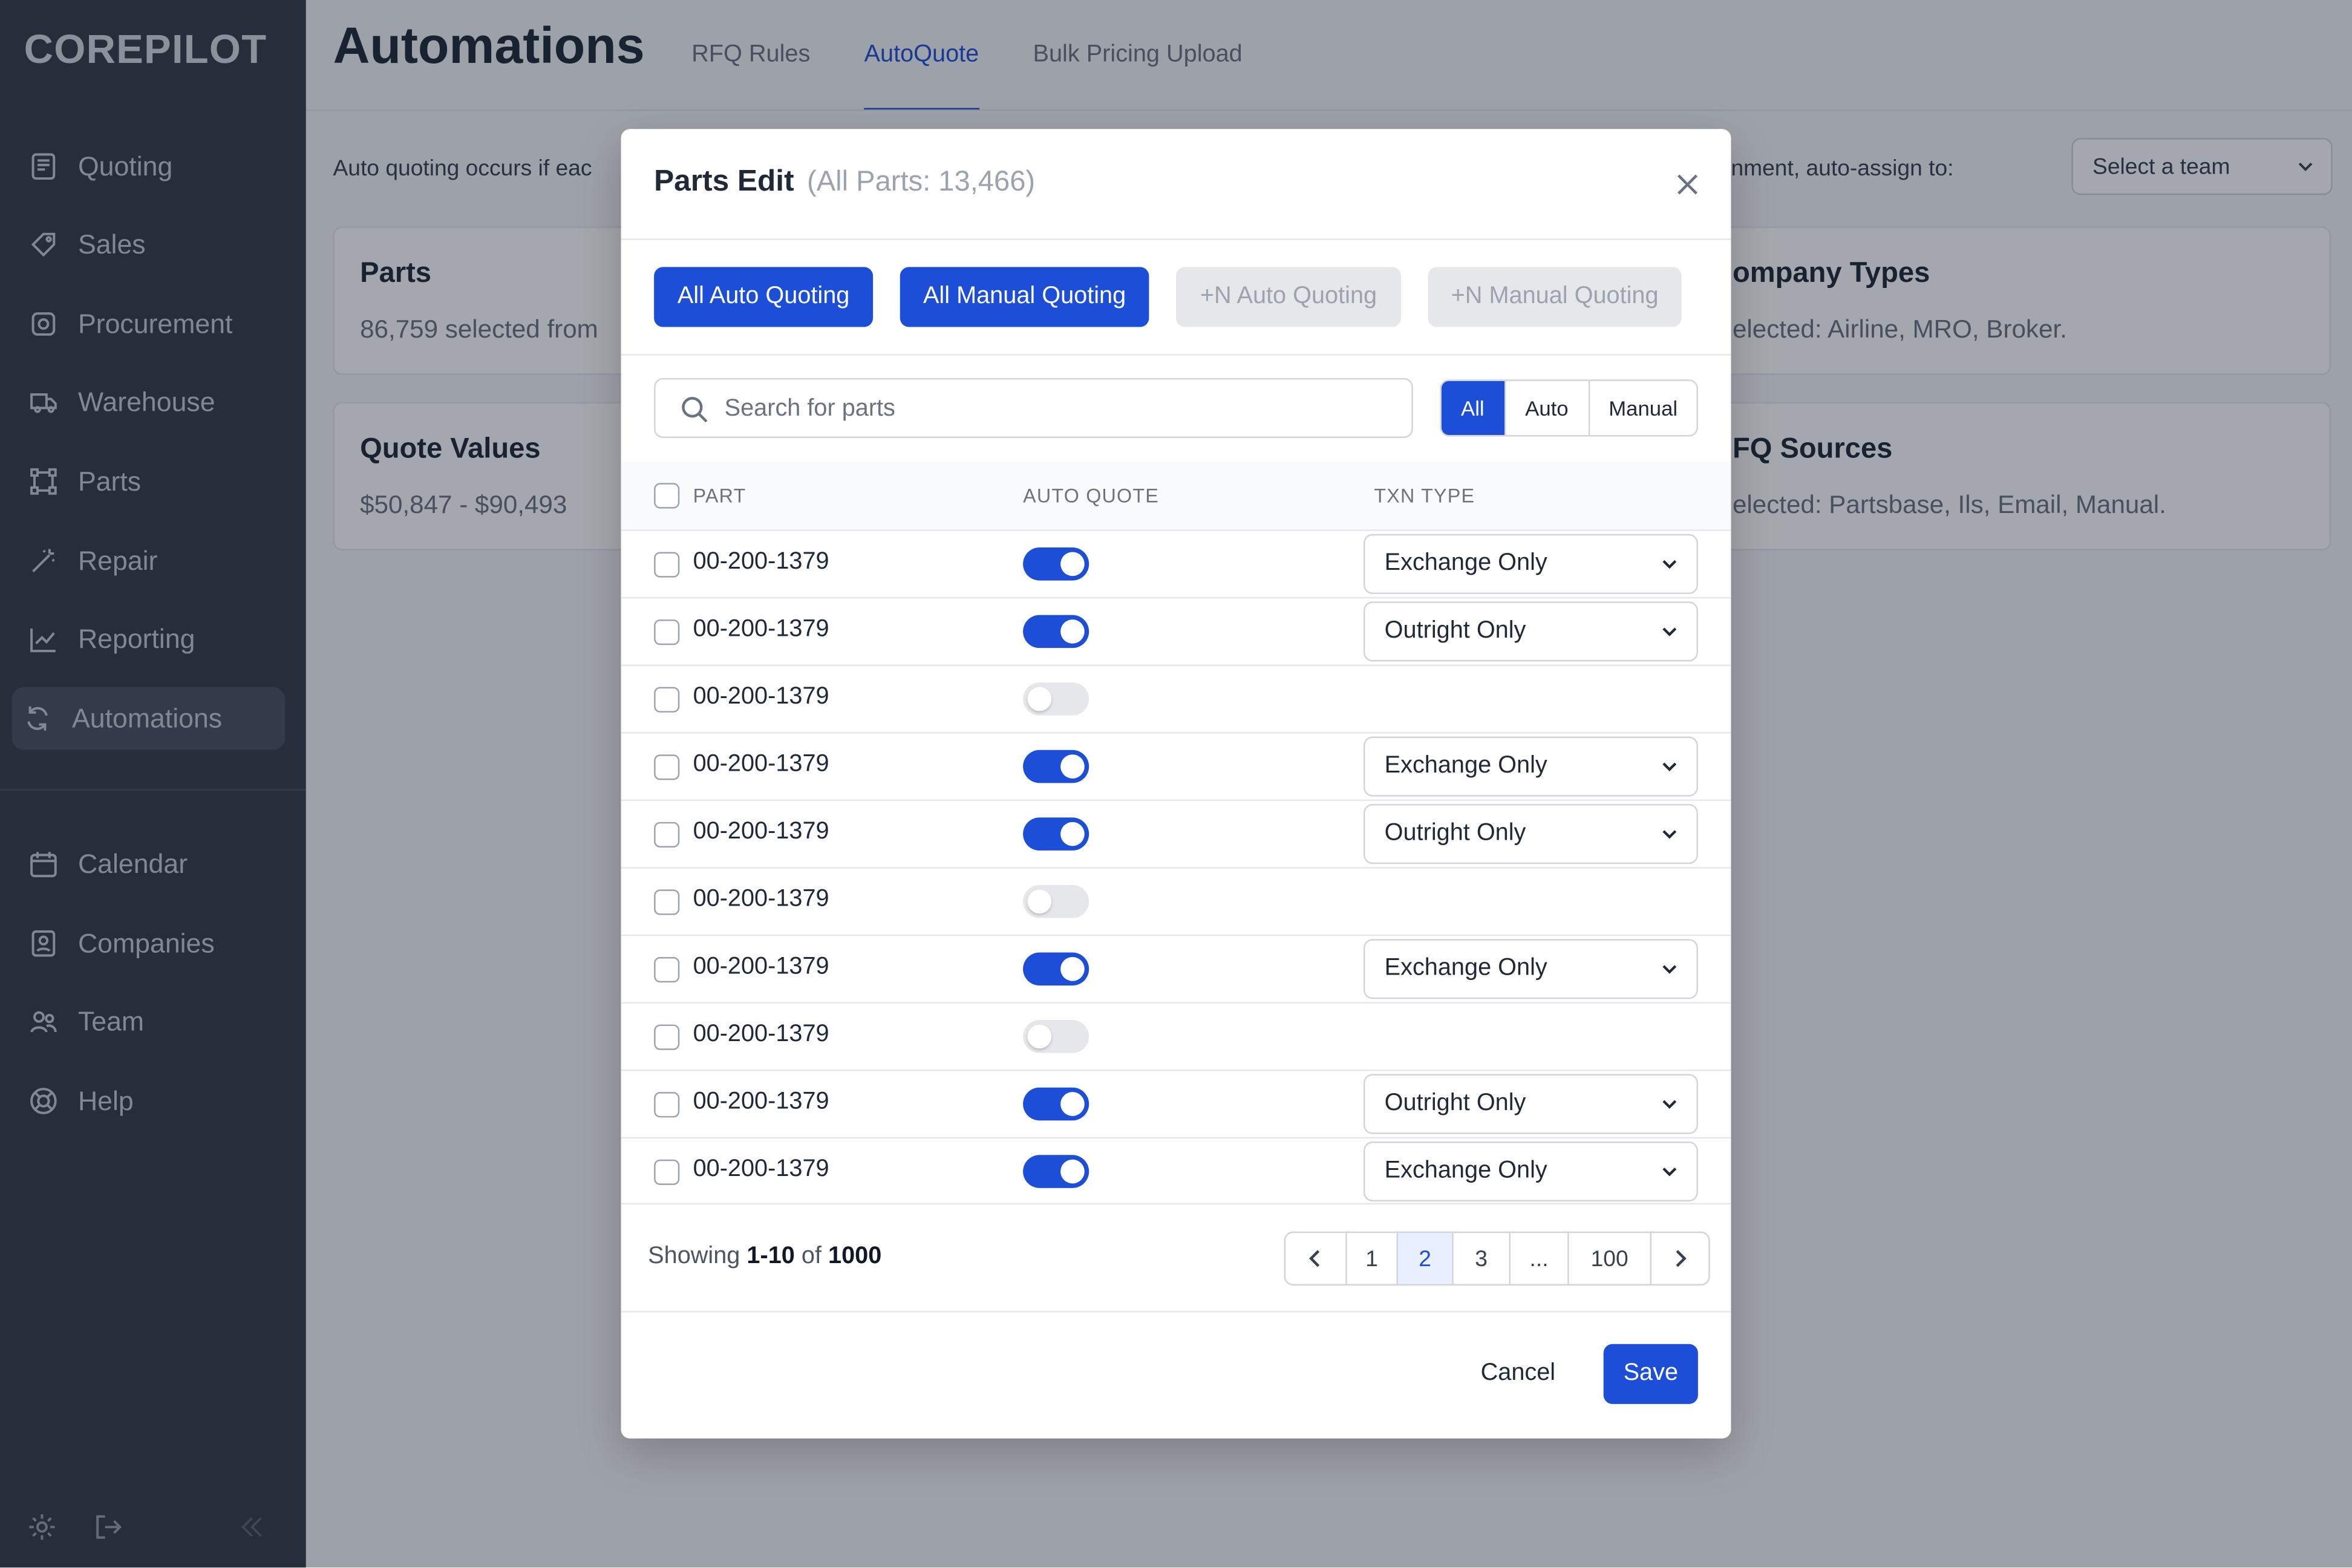 This screenshot has height=1568, width=2352. Describe the element at coordinates (1091, 496) in the screenshot. I see `column-header-auto-quote: AUTO QUOTE` at that location.